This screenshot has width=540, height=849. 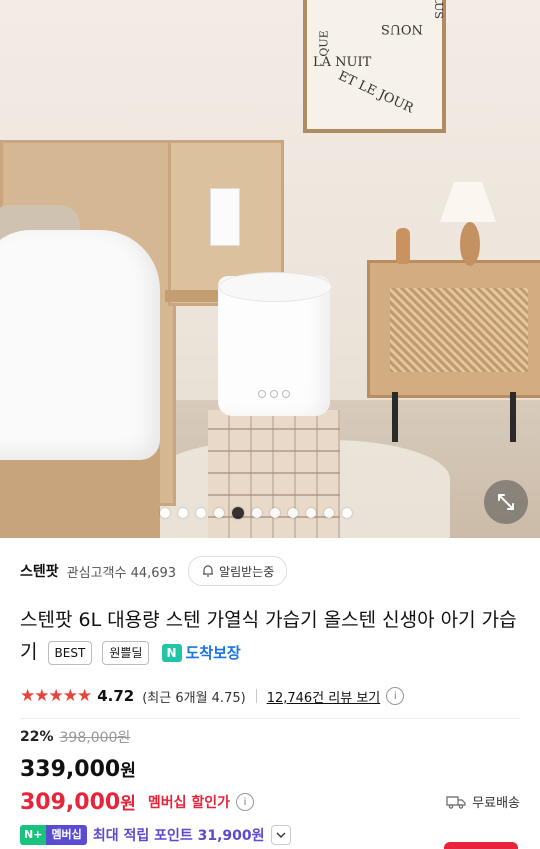 What do you see at coordinates (70, 769) in the screenshot?
I see `sale-price-number: 339,000` at bounding box center [70, 769].